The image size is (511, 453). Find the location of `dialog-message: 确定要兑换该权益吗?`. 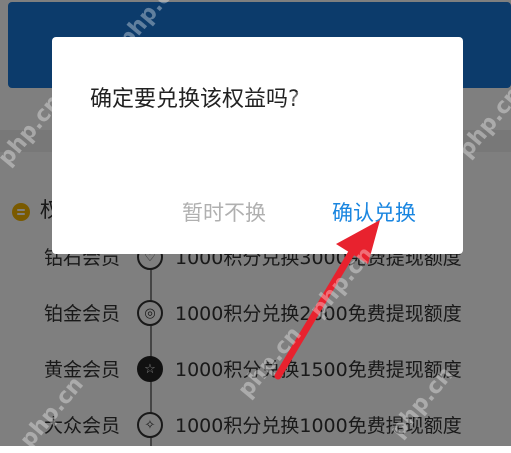

dialog-message: 确定要兑换该权益吗? is located at coordinates (195, 99).